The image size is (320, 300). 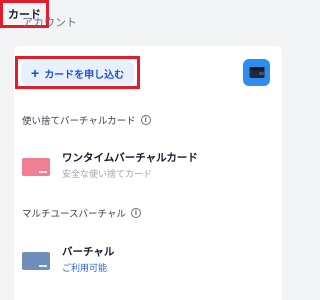 I want to click on onetime-card-subtitle: 安全な使い捨てカード, so click(x=107, y=175).